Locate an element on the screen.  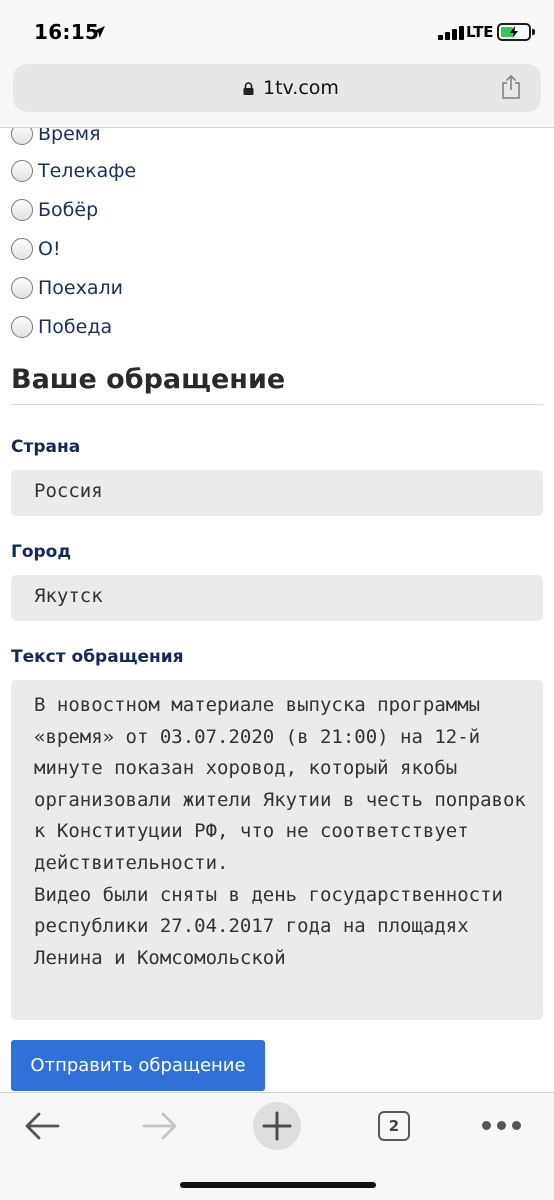
city-label: Город is located at coordinates (41, 552).